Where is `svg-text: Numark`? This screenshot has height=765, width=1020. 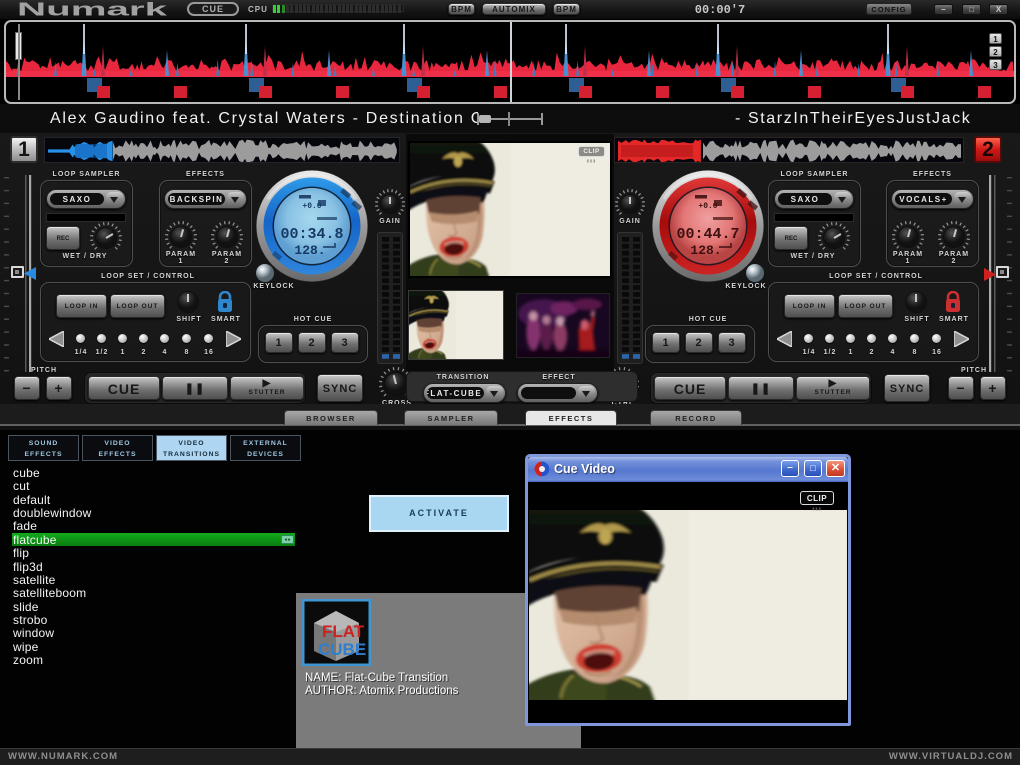
svg-text: Numark is located at coordinates (93, 9).